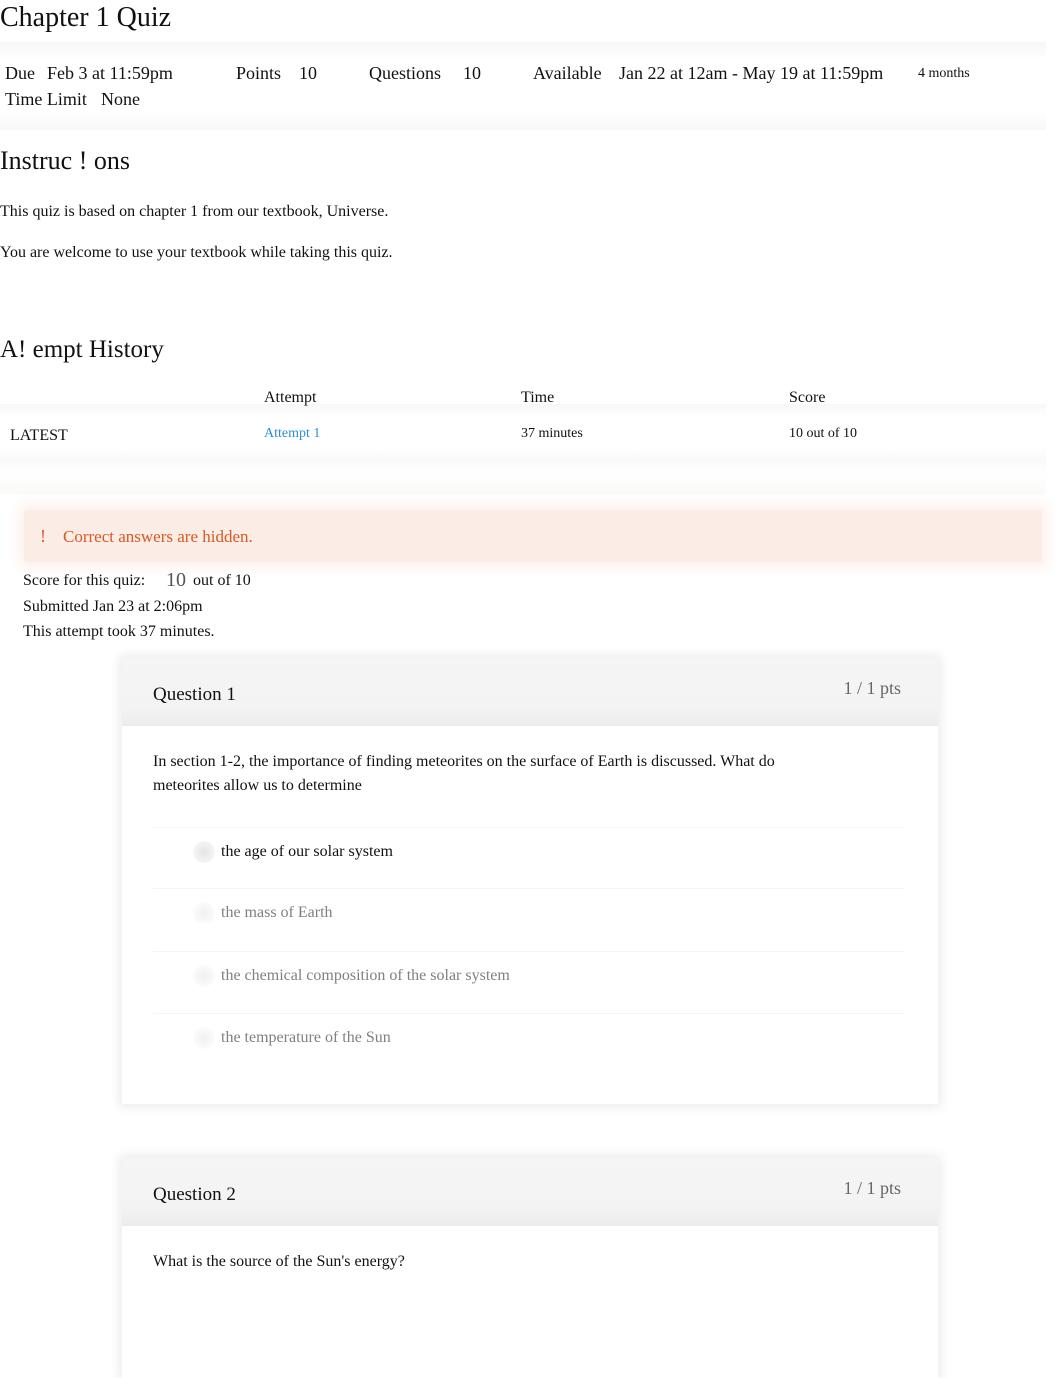 Image resolution: width=1062 pixels, height=1378 pixels. Describe the element at coordinates (472, 73) in the screenshot. I see `questions-value: 10` at that location.